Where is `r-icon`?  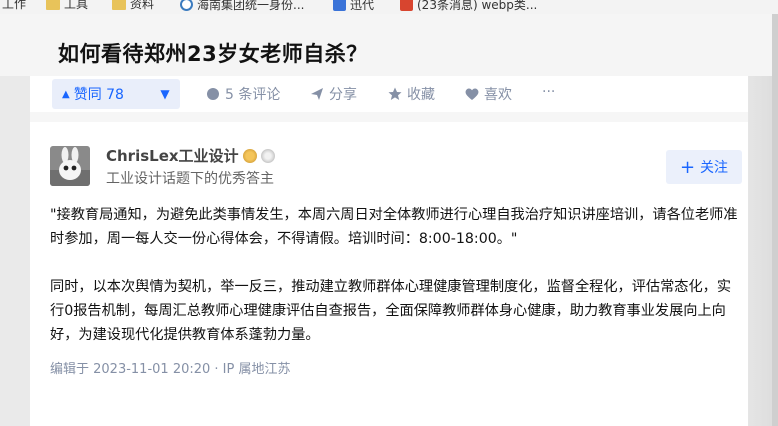 r-icon is located at coordinates (339, 5).